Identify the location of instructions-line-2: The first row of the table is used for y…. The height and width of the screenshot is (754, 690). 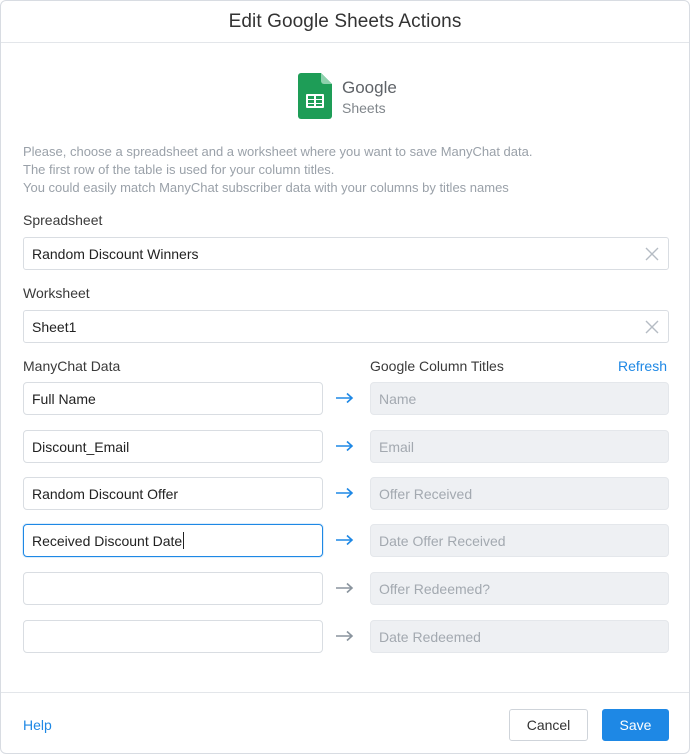
(179, 169).